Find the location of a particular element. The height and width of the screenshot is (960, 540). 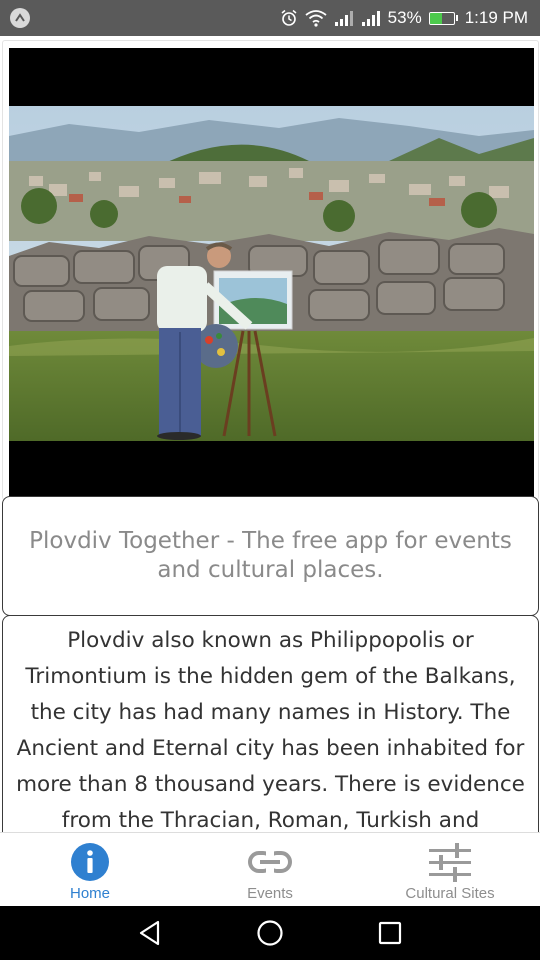

notification-icon is located at coordinates (20, 18).